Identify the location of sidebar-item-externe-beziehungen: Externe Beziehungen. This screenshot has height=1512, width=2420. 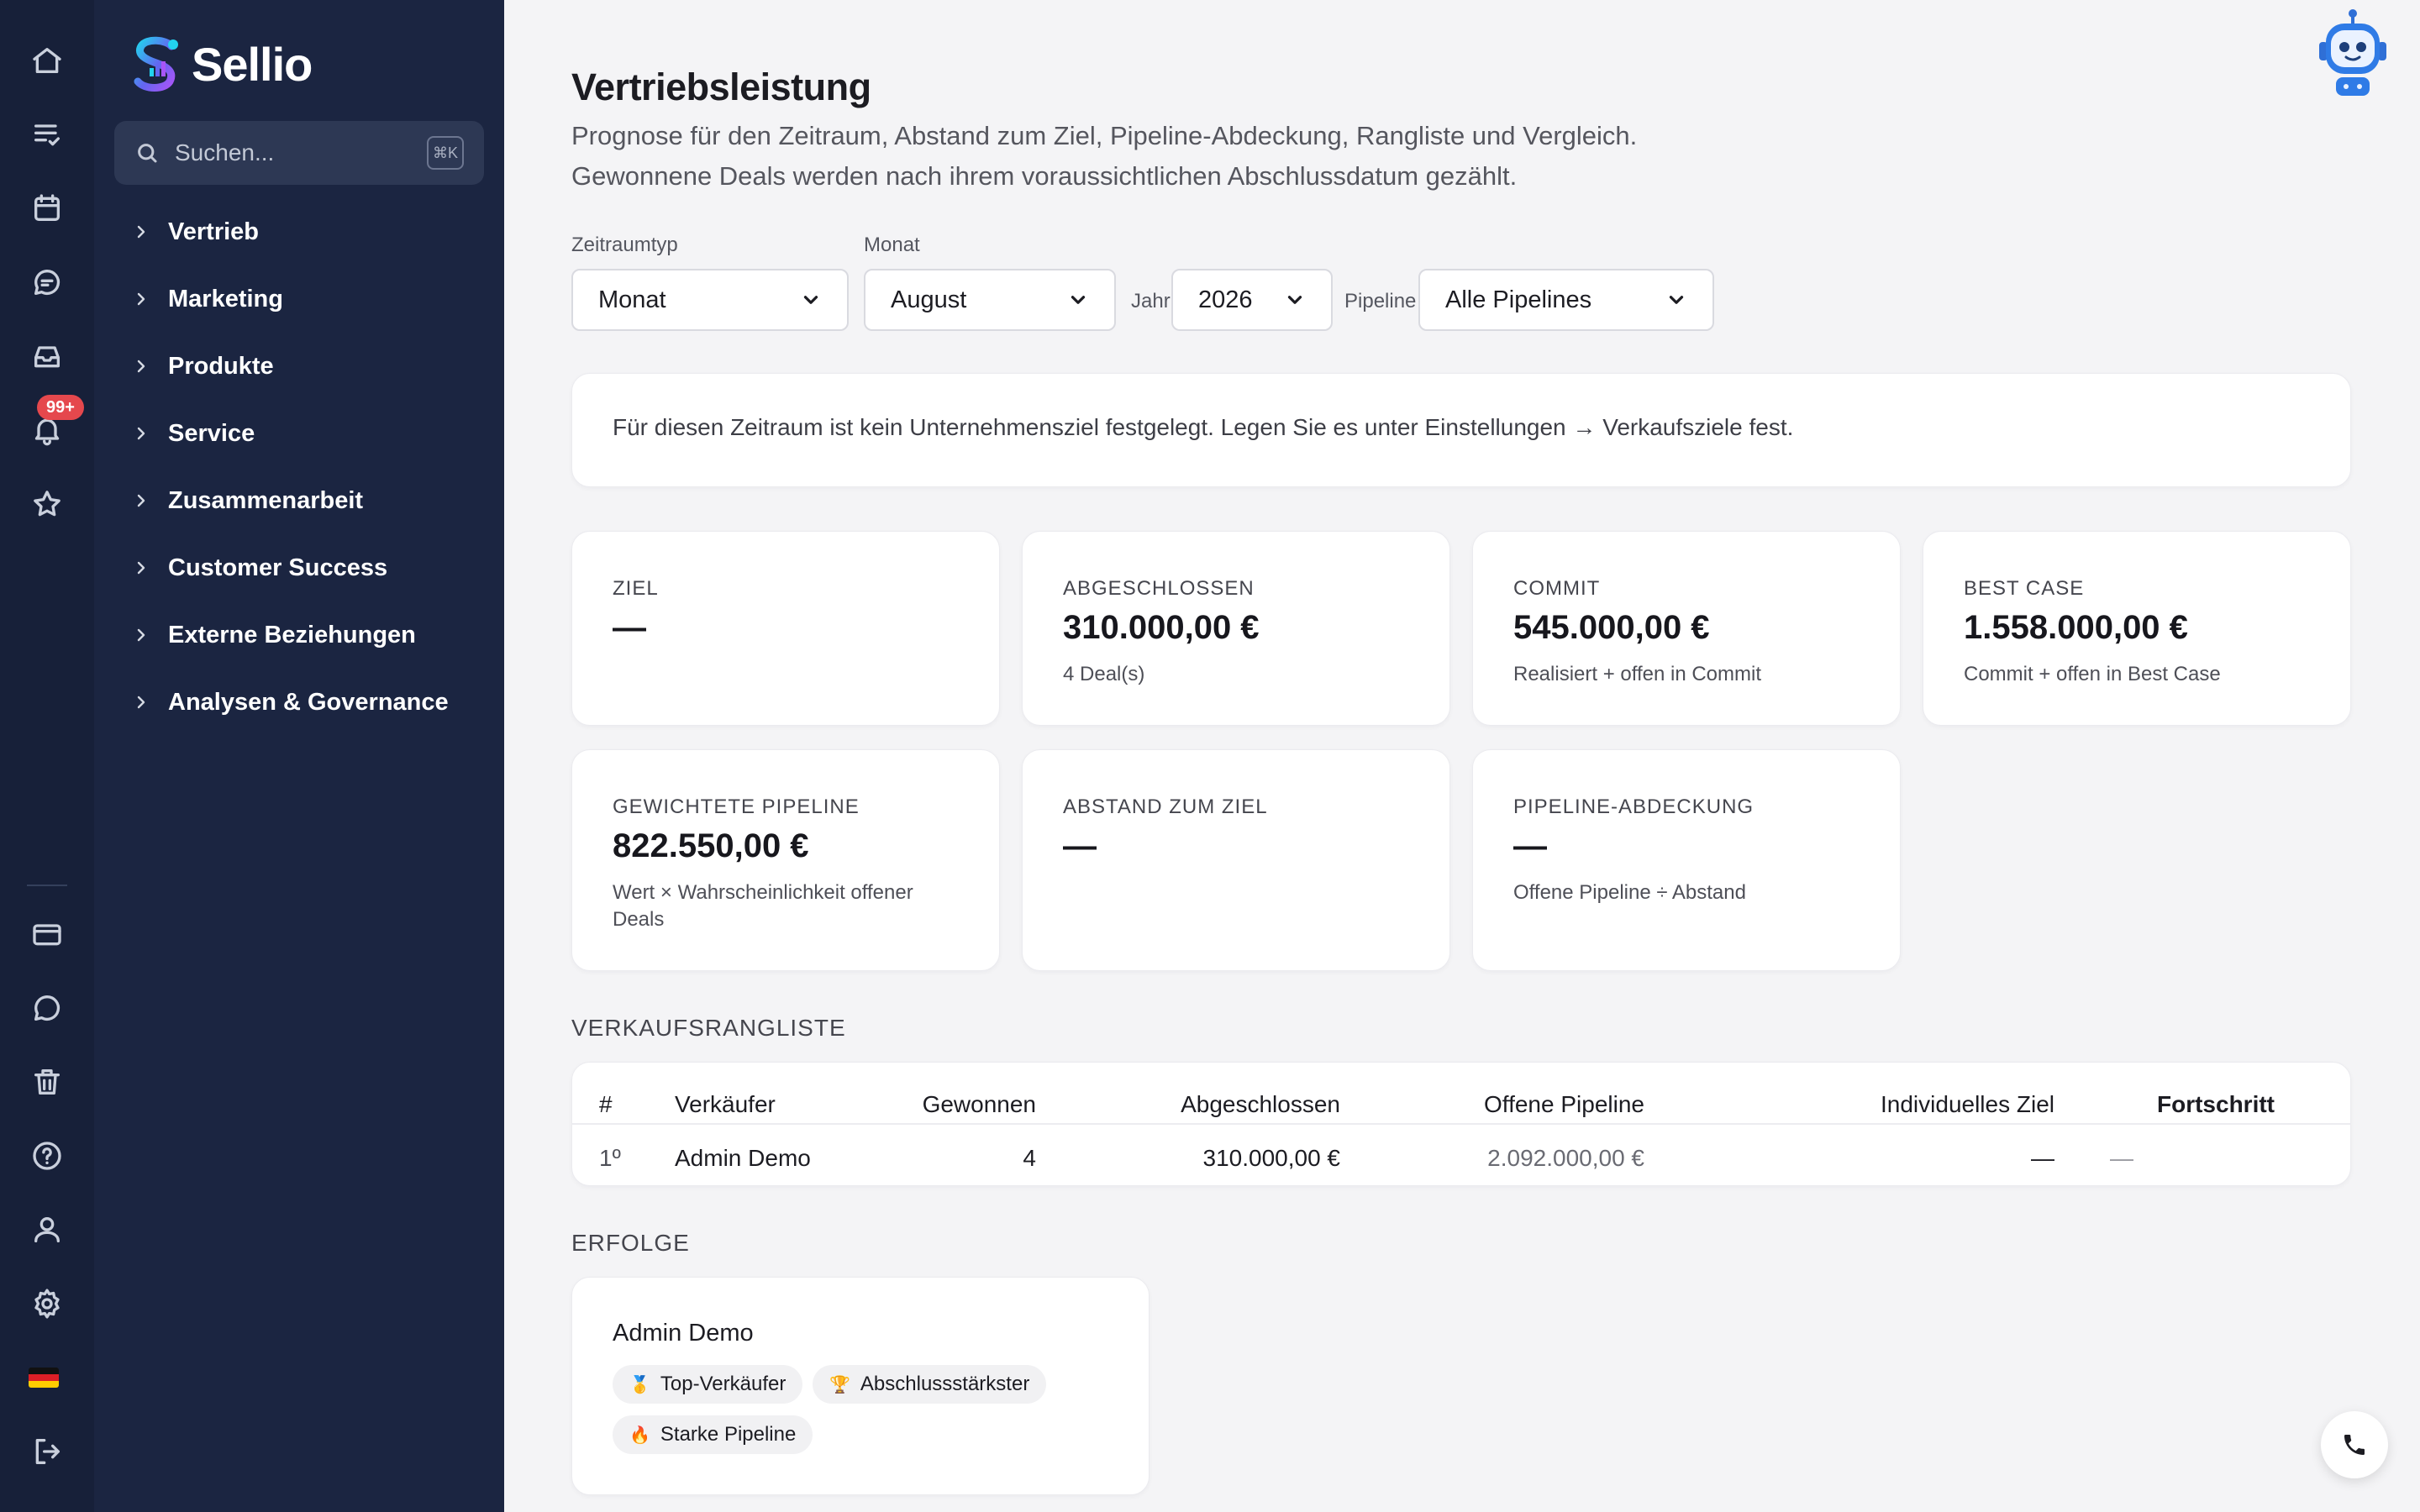
(290, 635).